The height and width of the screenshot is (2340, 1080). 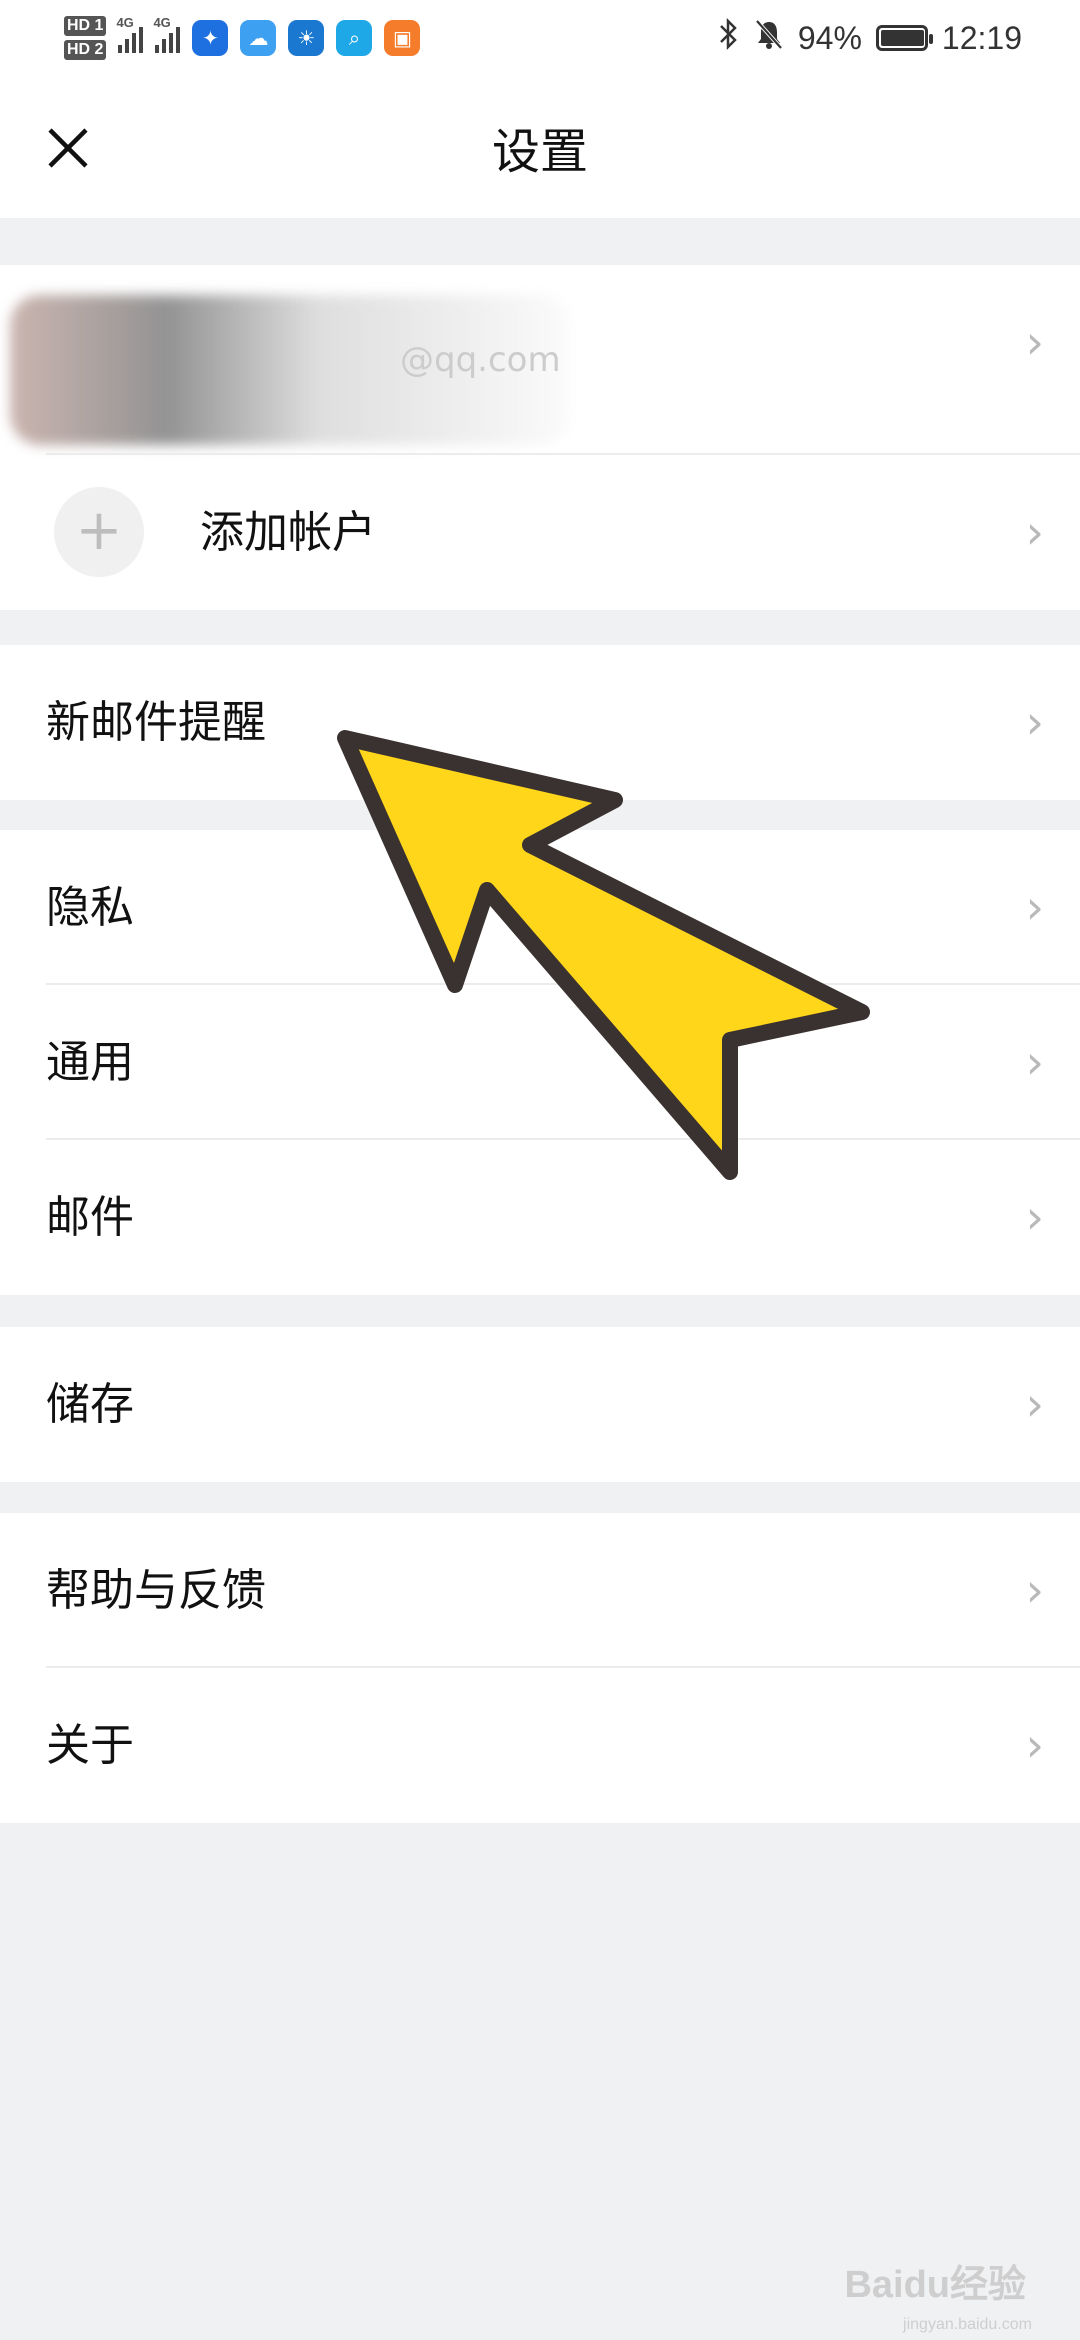 I want to click on status-bar-right: 94% 12:19, so click(x=870, y=38).